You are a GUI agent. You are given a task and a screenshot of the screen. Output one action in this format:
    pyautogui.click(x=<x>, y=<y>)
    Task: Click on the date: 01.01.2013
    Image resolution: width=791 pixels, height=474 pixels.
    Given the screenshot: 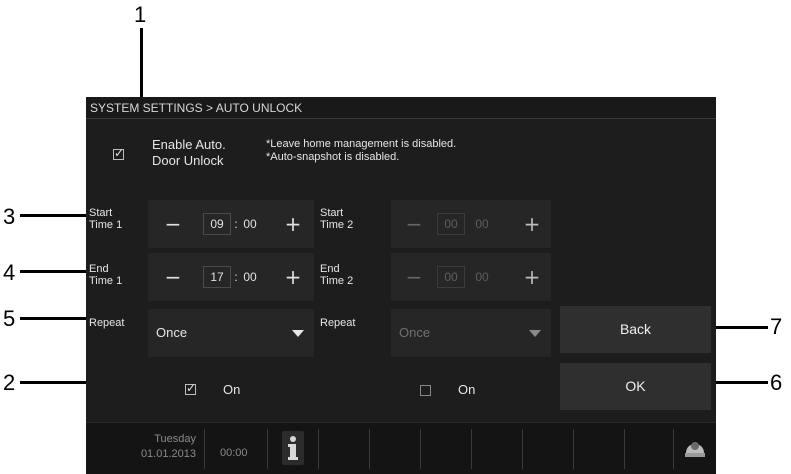 What is the action you would take?
    pyautogui.click(x=168, y=454)
    